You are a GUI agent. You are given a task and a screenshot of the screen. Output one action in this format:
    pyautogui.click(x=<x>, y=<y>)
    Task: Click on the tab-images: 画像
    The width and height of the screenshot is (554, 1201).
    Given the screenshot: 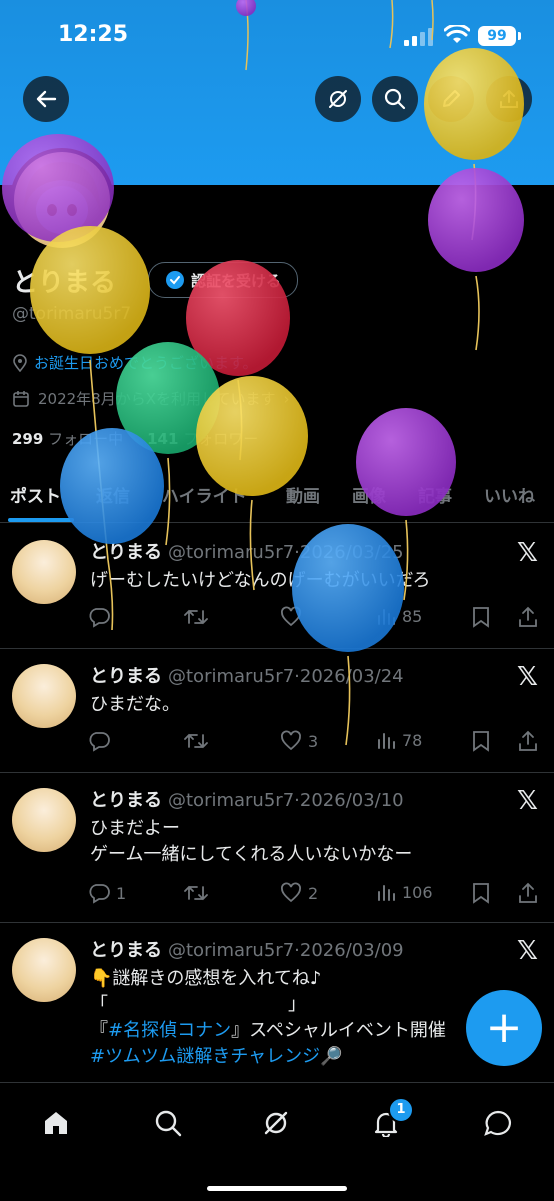 What is the action you would take?
    pyautogui.click(x=369, y=494)
    